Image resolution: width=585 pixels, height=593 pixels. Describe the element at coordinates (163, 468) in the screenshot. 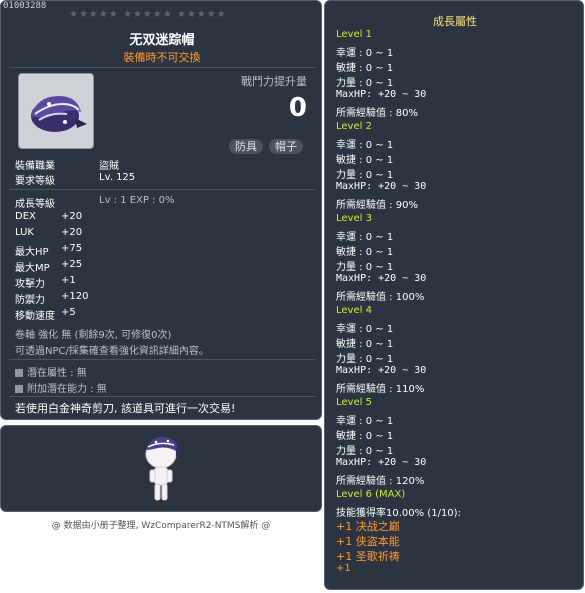

I see `character-avatar-preview` at that location.